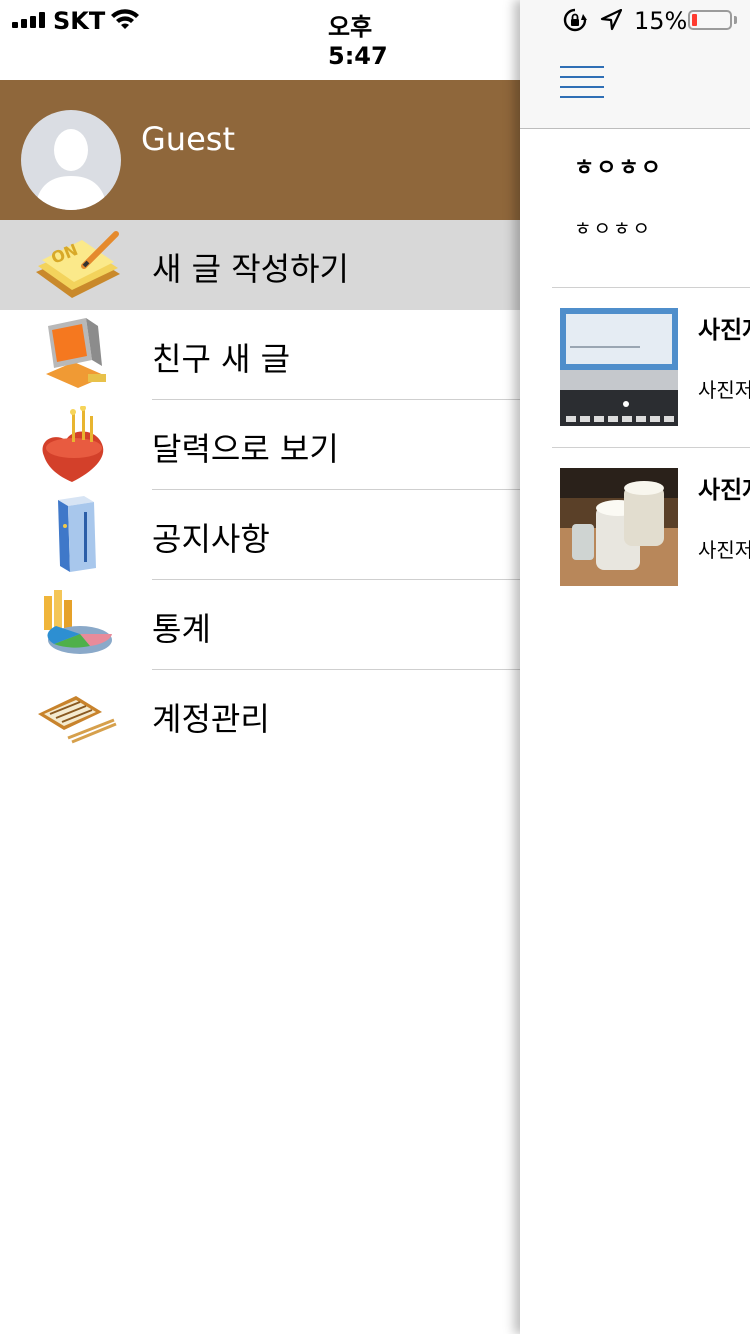  Describe the element at coordinates (211, 539) in the screenshot. I see `menu-item-label: 공지사항` at that location.